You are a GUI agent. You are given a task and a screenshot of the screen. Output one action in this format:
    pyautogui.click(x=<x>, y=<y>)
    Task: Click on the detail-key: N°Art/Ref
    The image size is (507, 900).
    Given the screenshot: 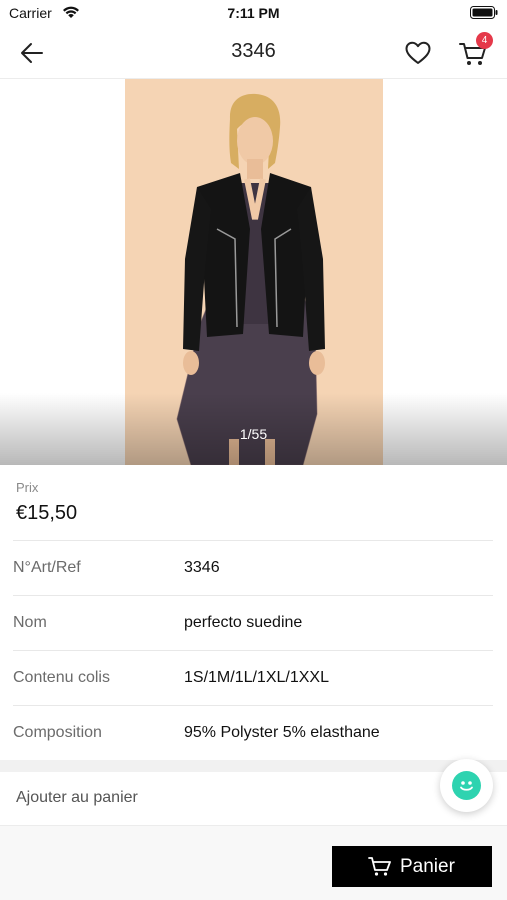 What is the action you would take?
    pyautogui.click(x=47, y=567)
    